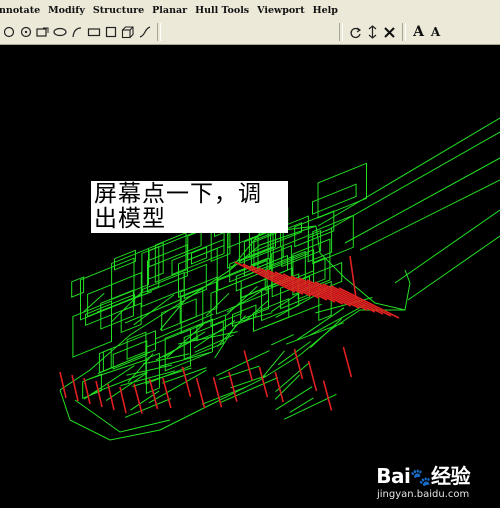  Describe the element at coordinates (22, 10) in the screenshot. I see `menu-annotate: nnotate` at that location.